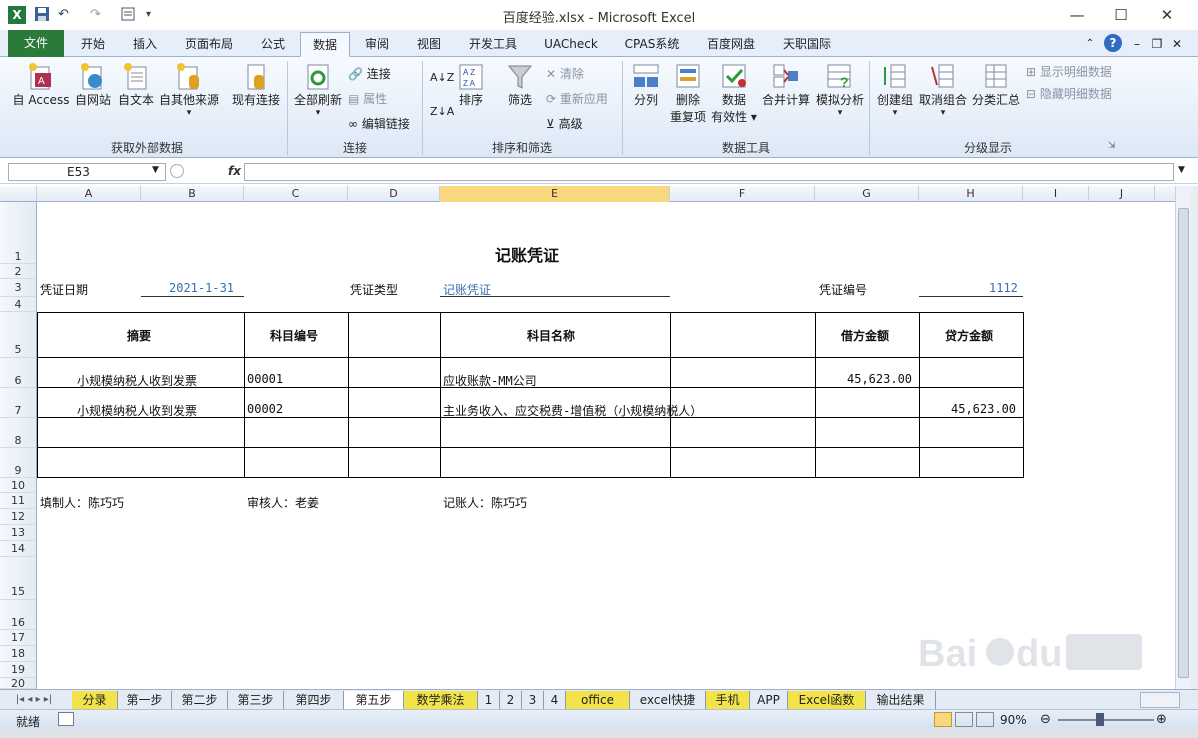  What do you see at coordinates (18, 373) in the screenshot?
I see `row-header: 6` at bounding box center [18, 373].